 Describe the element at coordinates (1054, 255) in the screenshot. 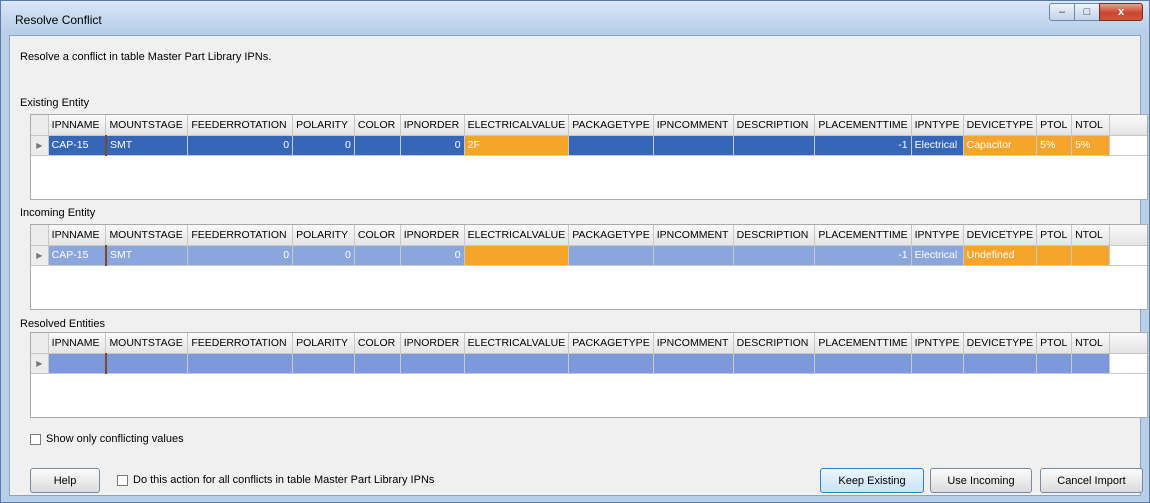

I see `cell-ptol` at that location.